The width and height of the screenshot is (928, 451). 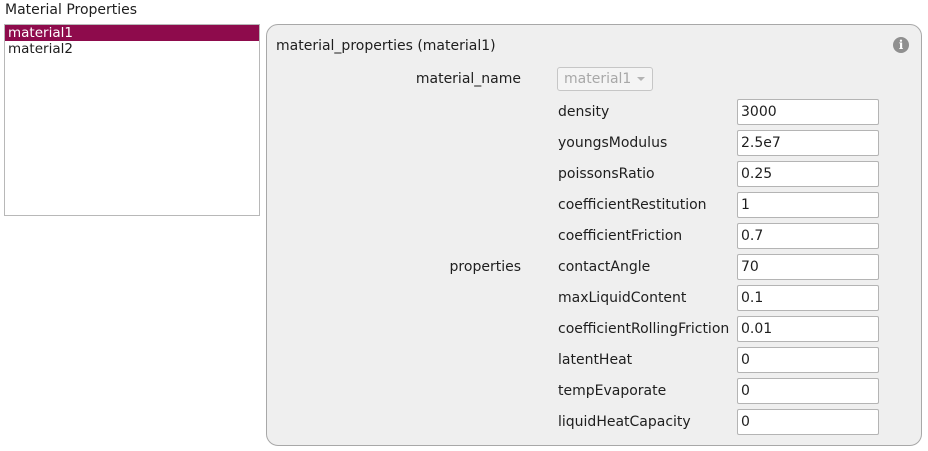 I want to click on property-name: liquidHeatCapacity, so click(x=624, y=422).